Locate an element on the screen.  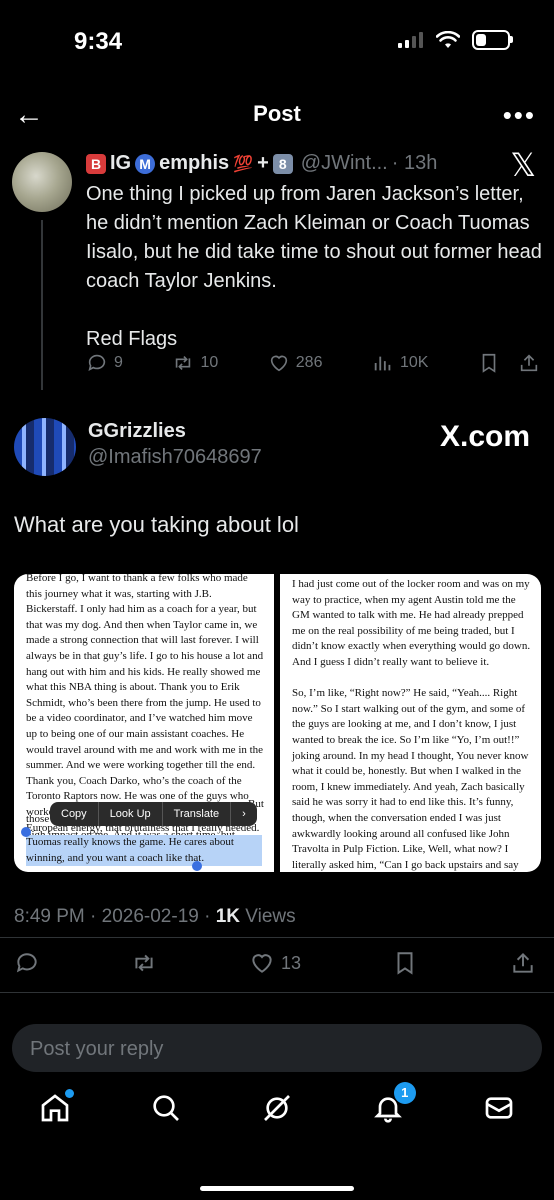
selection-start-handle is located at coordinates (26, 832).